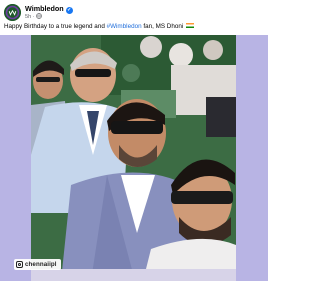 The image size is (320, 281). What do you see at coordinates (44, 8) in the screenshot?
I see `author-name: Wimbledon` at bounding box center [44, 8].